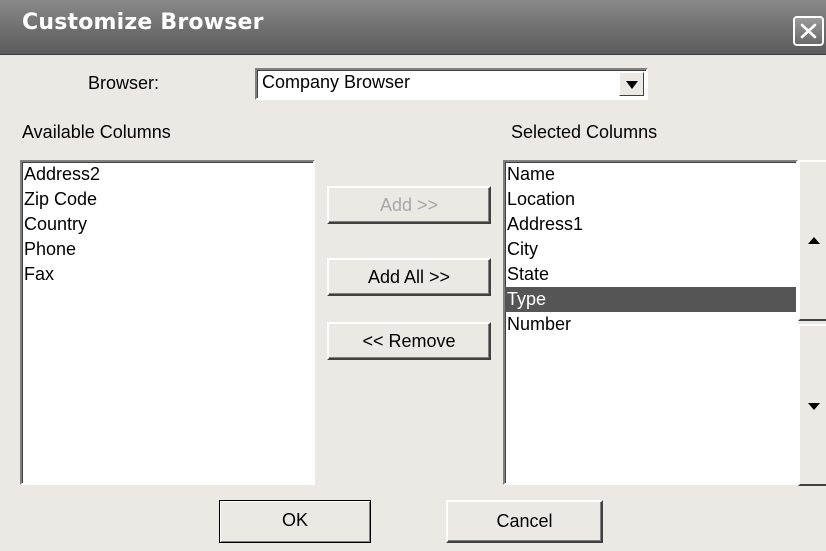 This screenshot has height=551, width=826. I want to click on selected-columns-label: Selected Columns, so click(584, 132).